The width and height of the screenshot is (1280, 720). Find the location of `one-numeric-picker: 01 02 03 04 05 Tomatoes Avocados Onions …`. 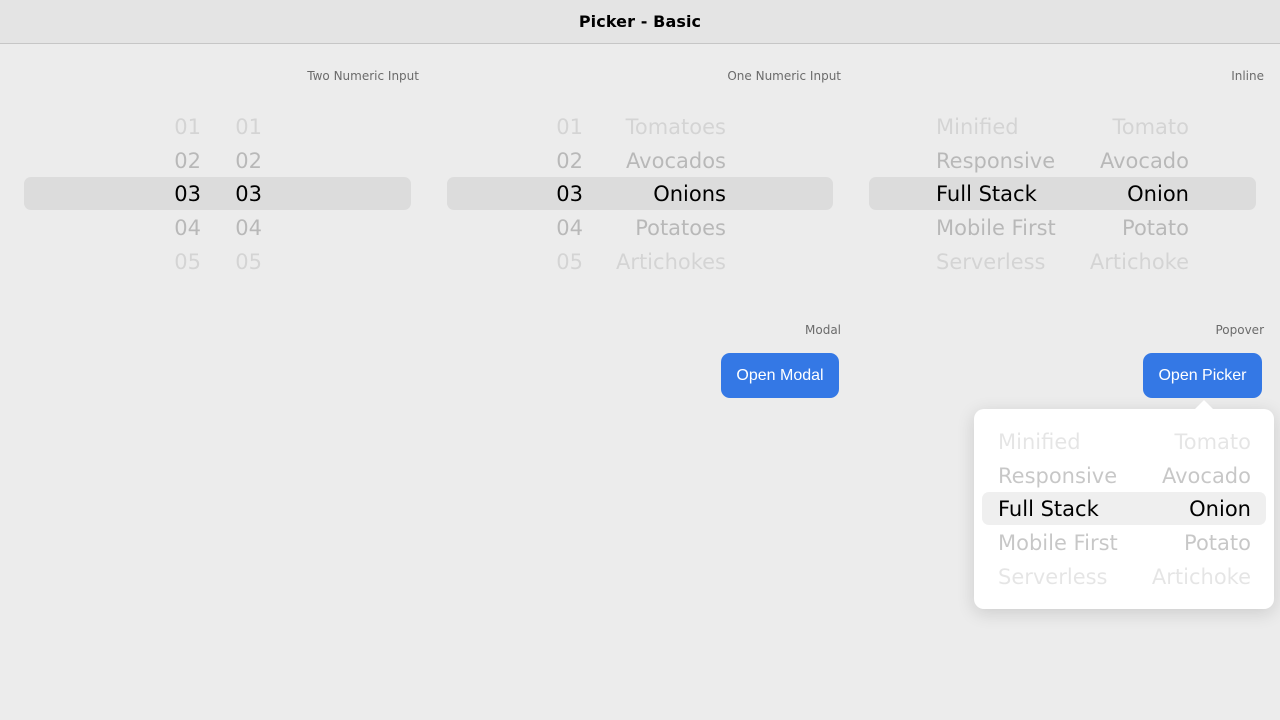

one-numeric-picker: 01 02 03 04 05 Tomatoes Avocados Onions … is located at coordinates (640, 195).